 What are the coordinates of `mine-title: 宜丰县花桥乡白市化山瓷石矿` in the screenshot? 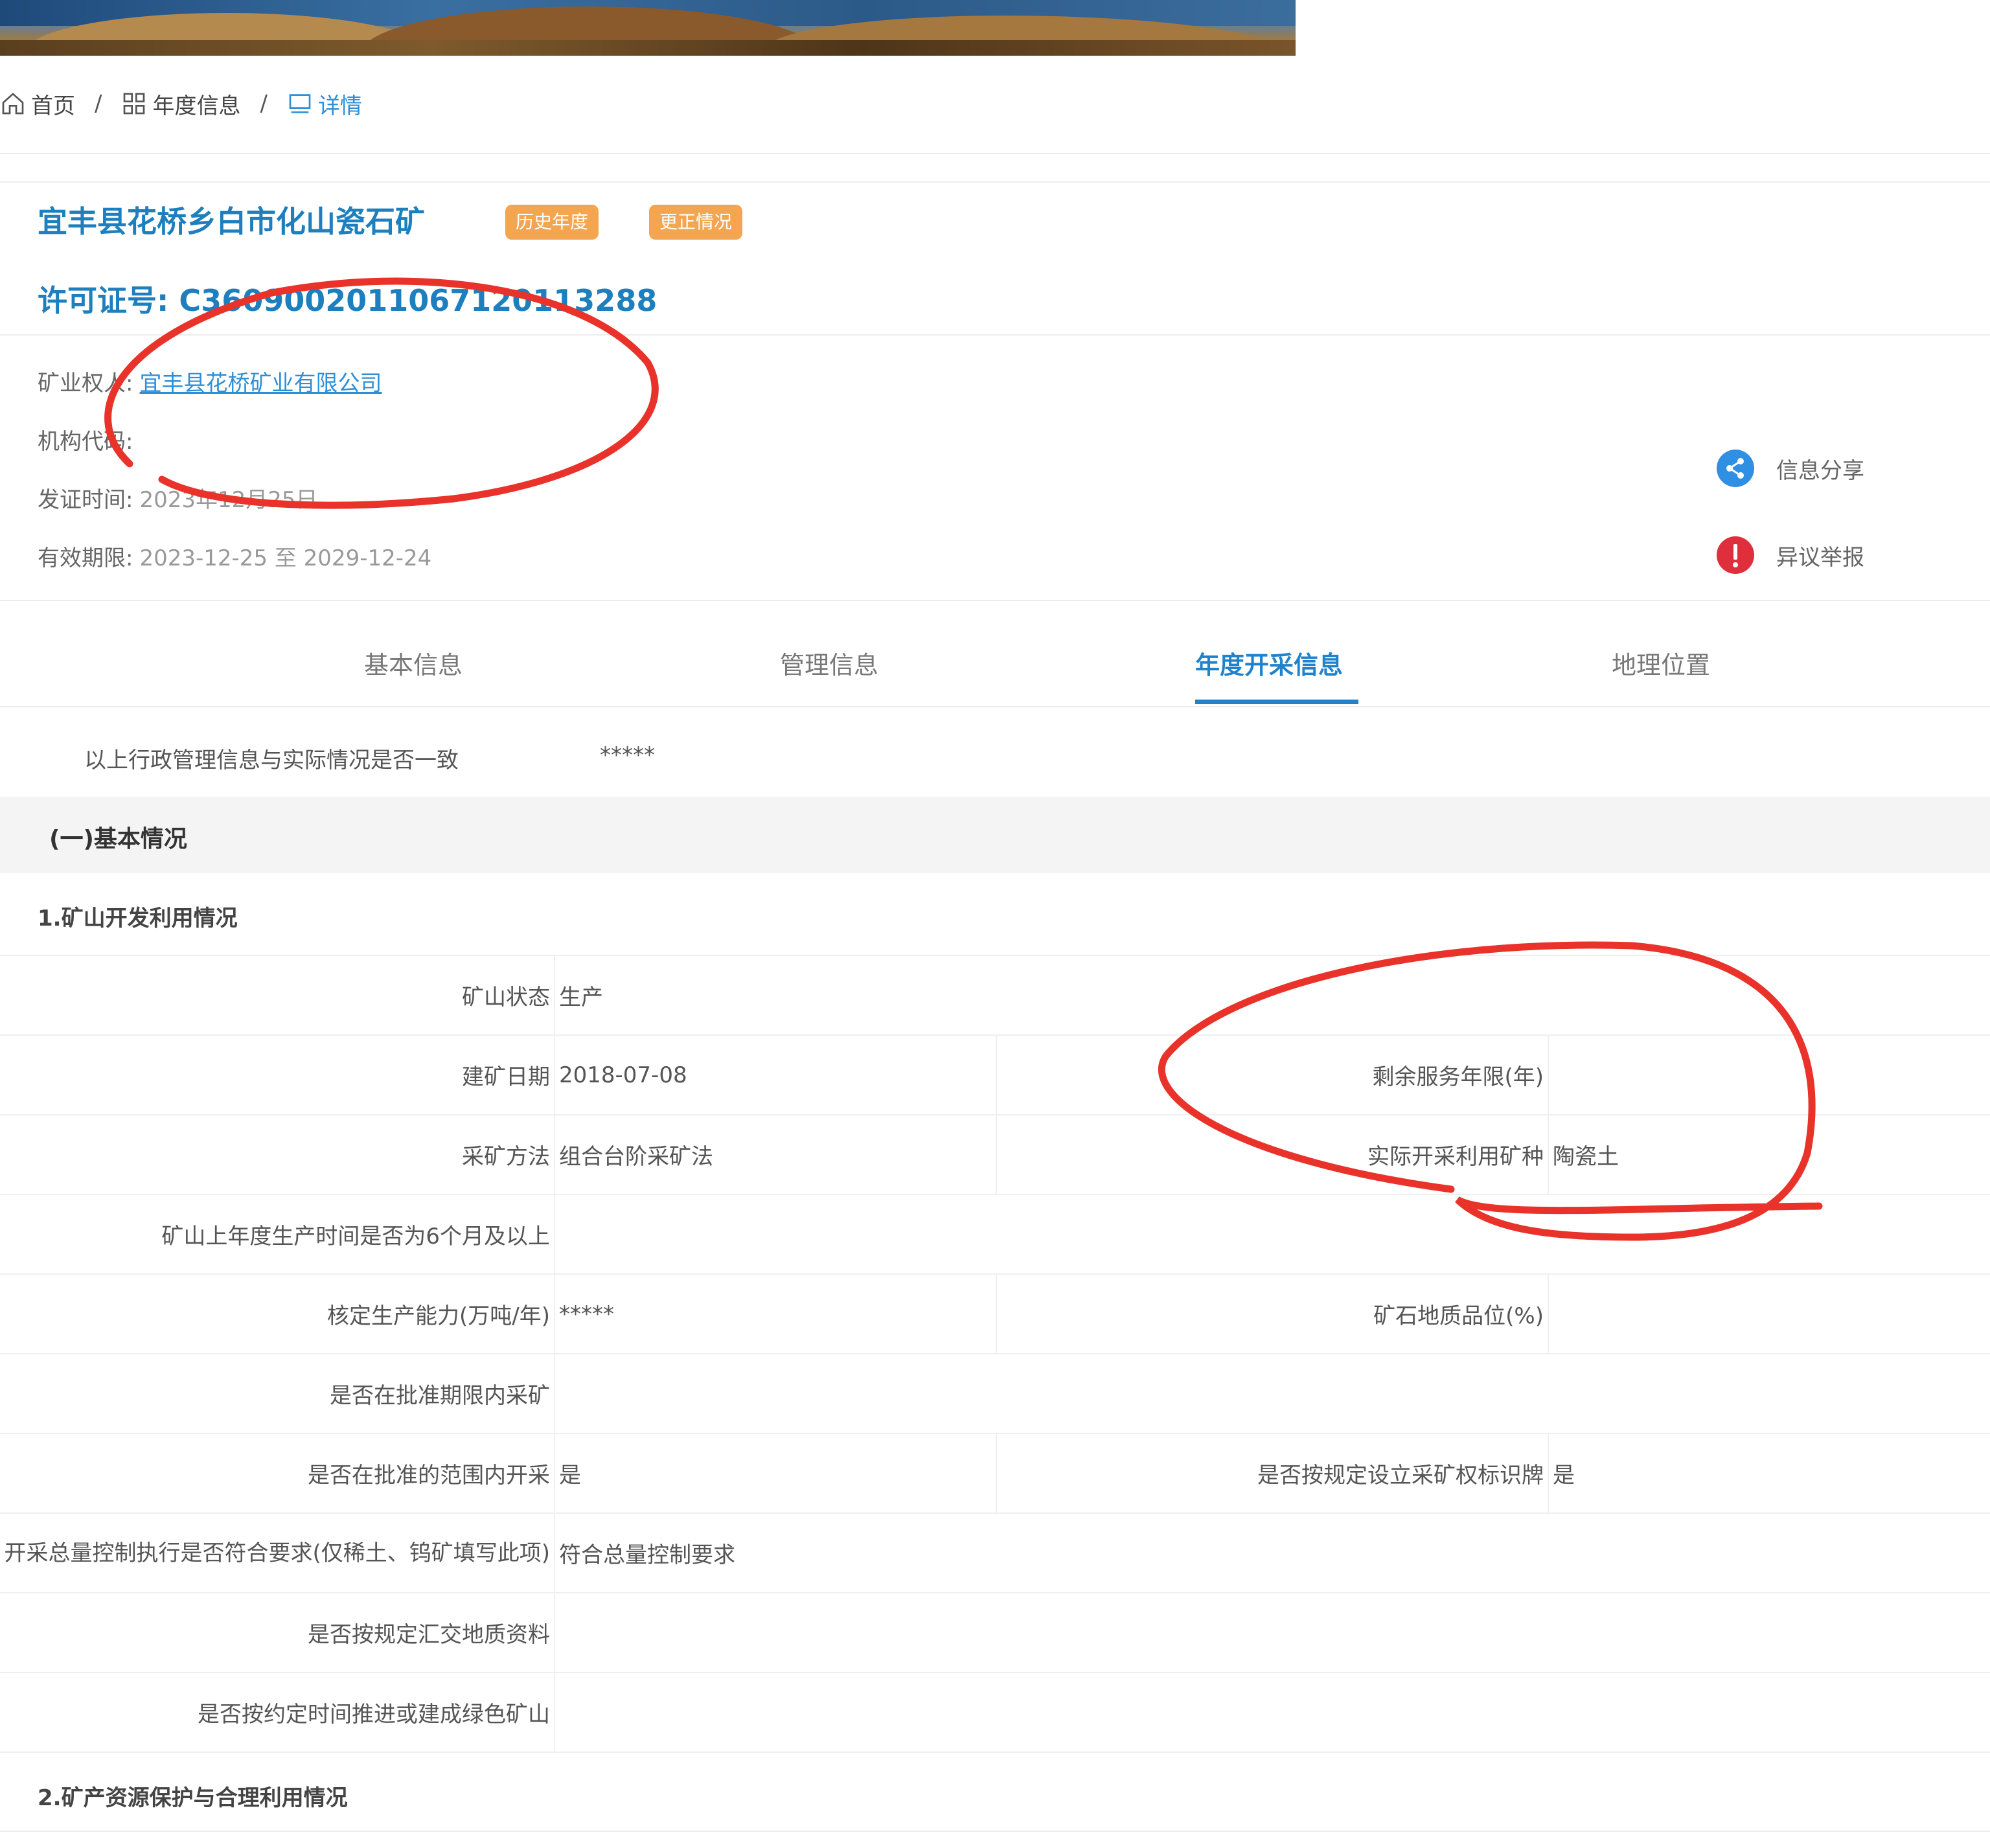 It's located at (232, 221).